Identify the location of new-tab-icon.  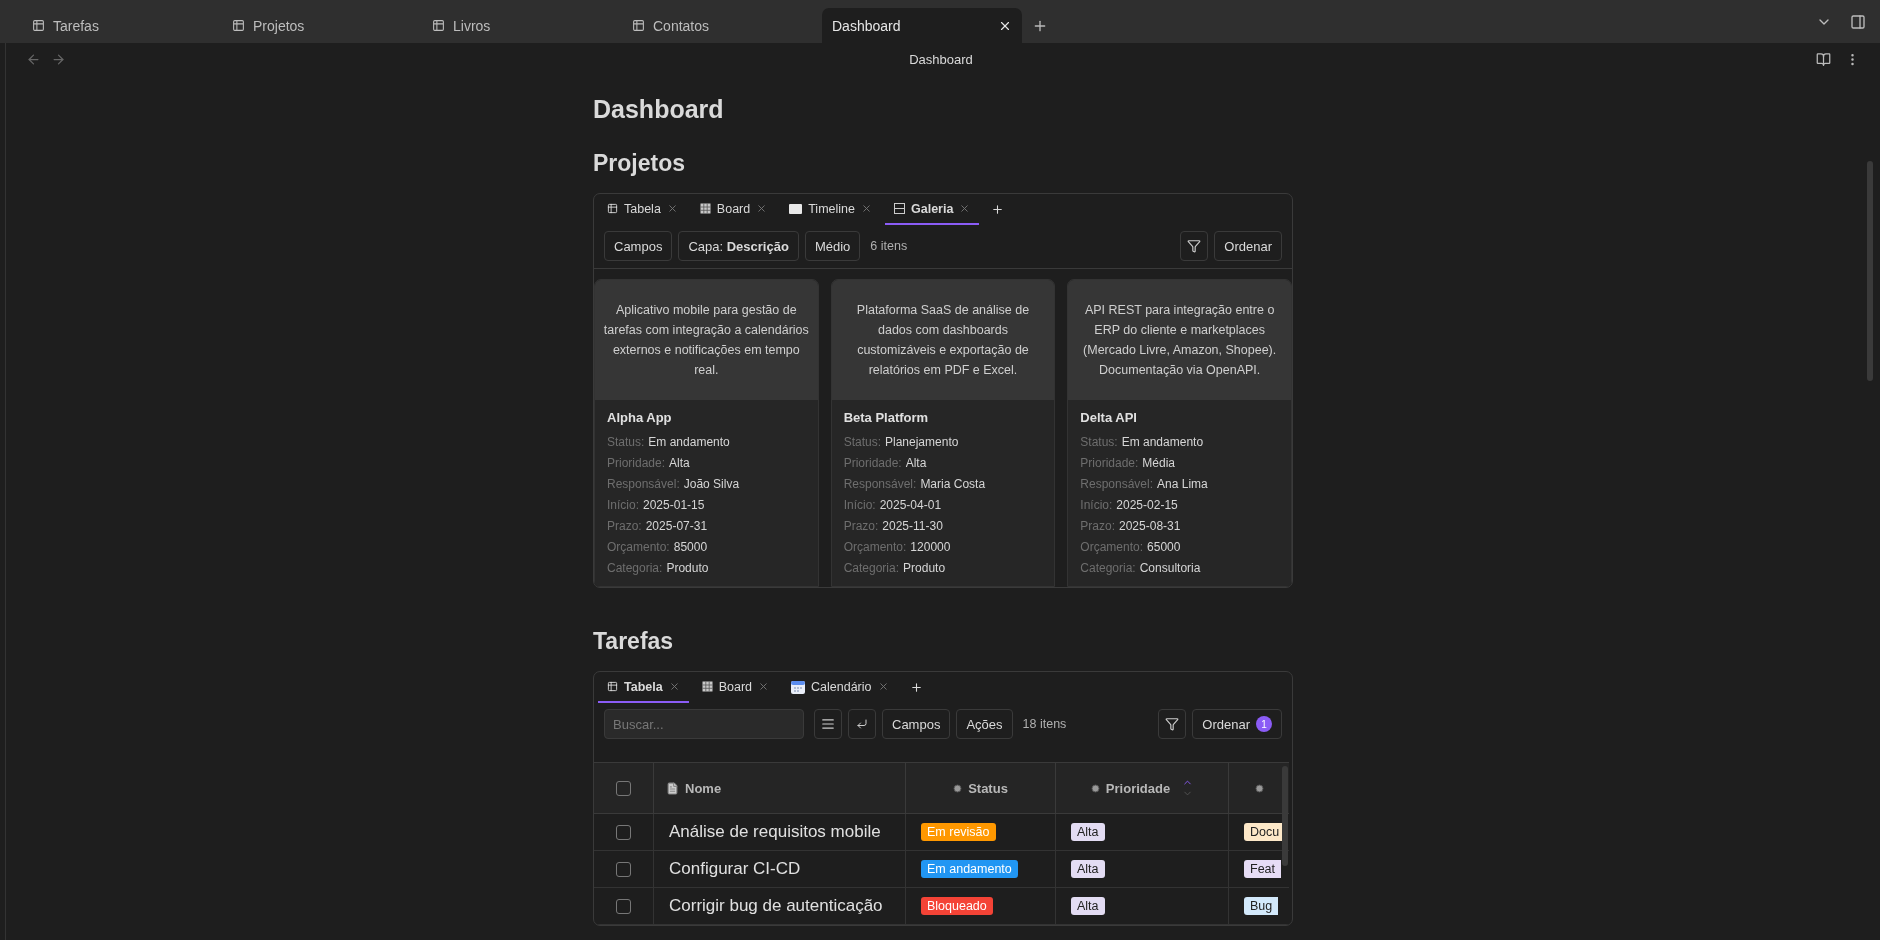
(1040, 26).